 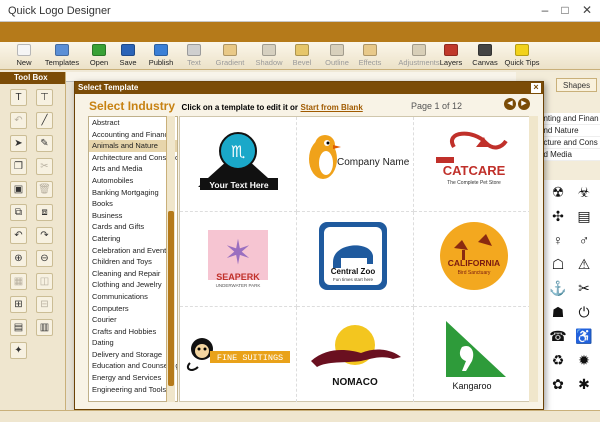 I want to click on industry-item: Banking Mortgaging, so click(x=133, y=193).